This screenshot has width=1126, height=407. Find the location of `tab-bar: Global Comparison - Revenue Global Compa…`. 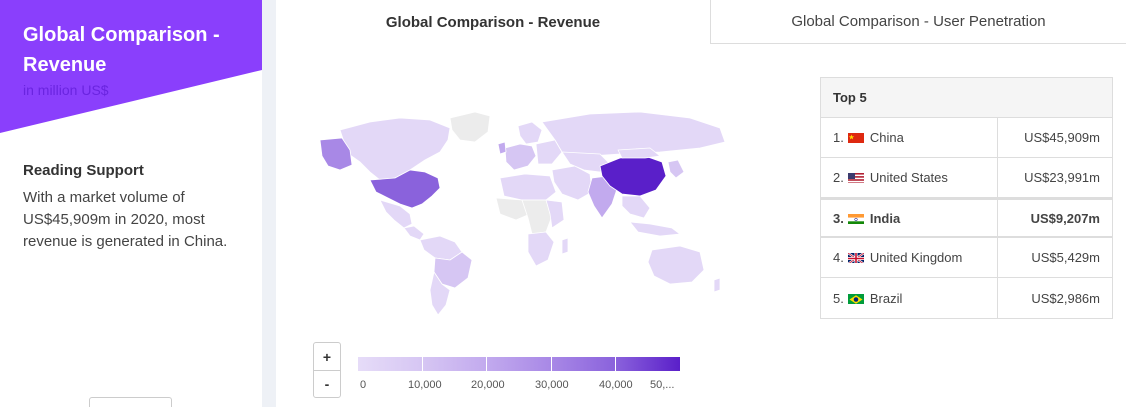

tab-bar: Global Comparison - Revenue Global Compa… is located at coordinates (701, 22).